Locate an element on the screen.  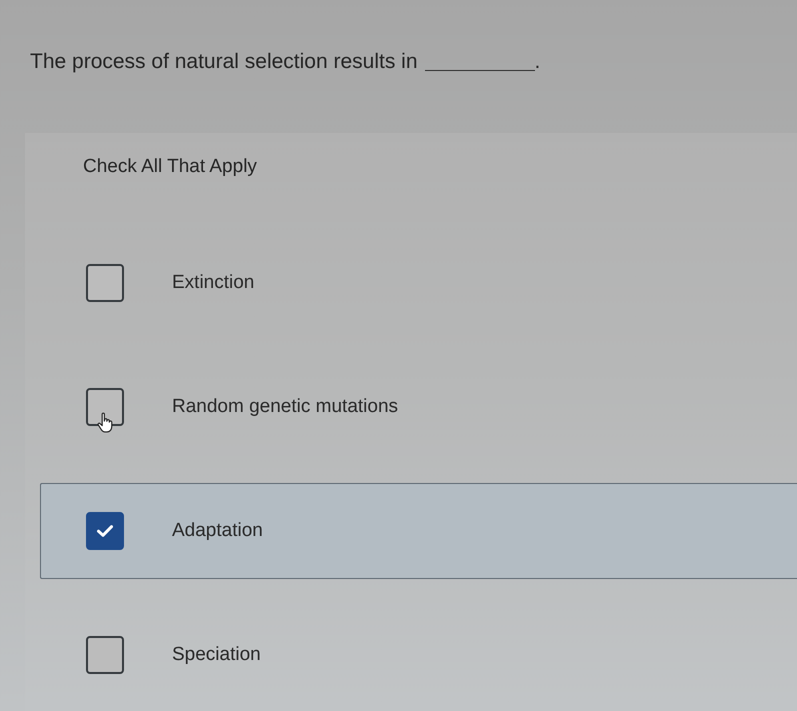
instruction-text: Check All That Apply is located at coordinates (170, 167).